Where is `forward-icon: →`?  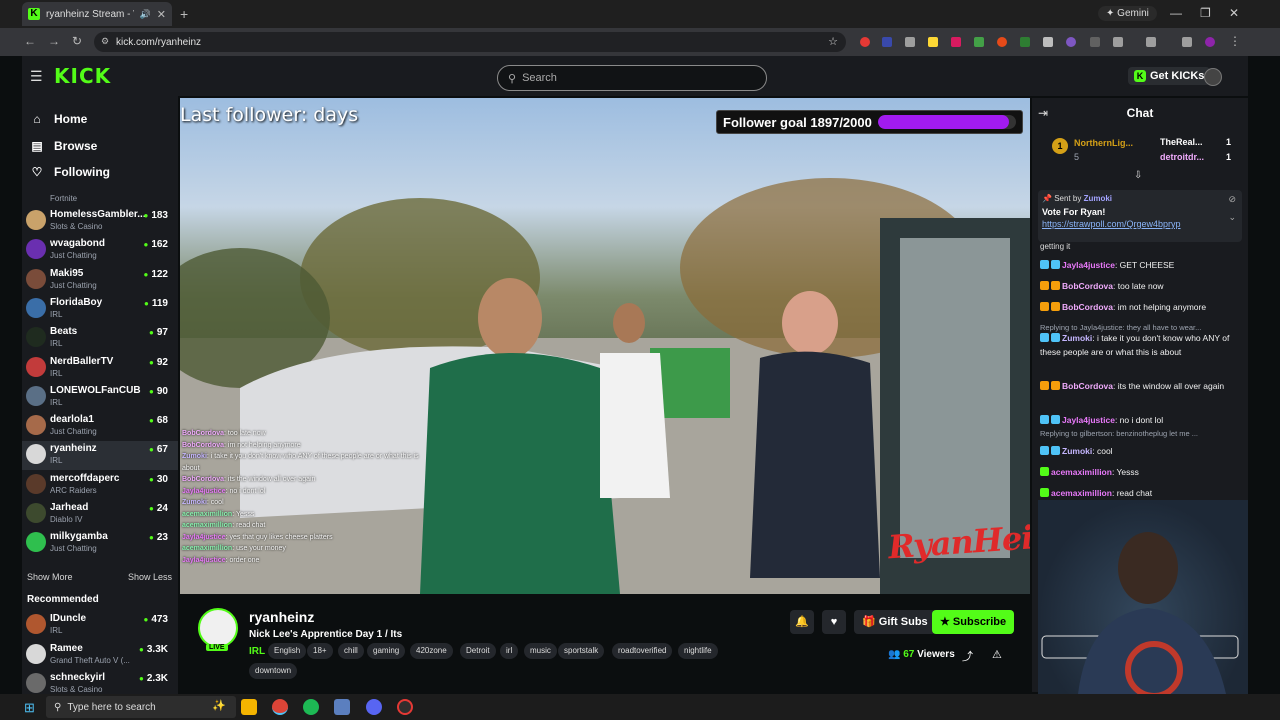 forward-icon: → is located at coordinates (54, 41).